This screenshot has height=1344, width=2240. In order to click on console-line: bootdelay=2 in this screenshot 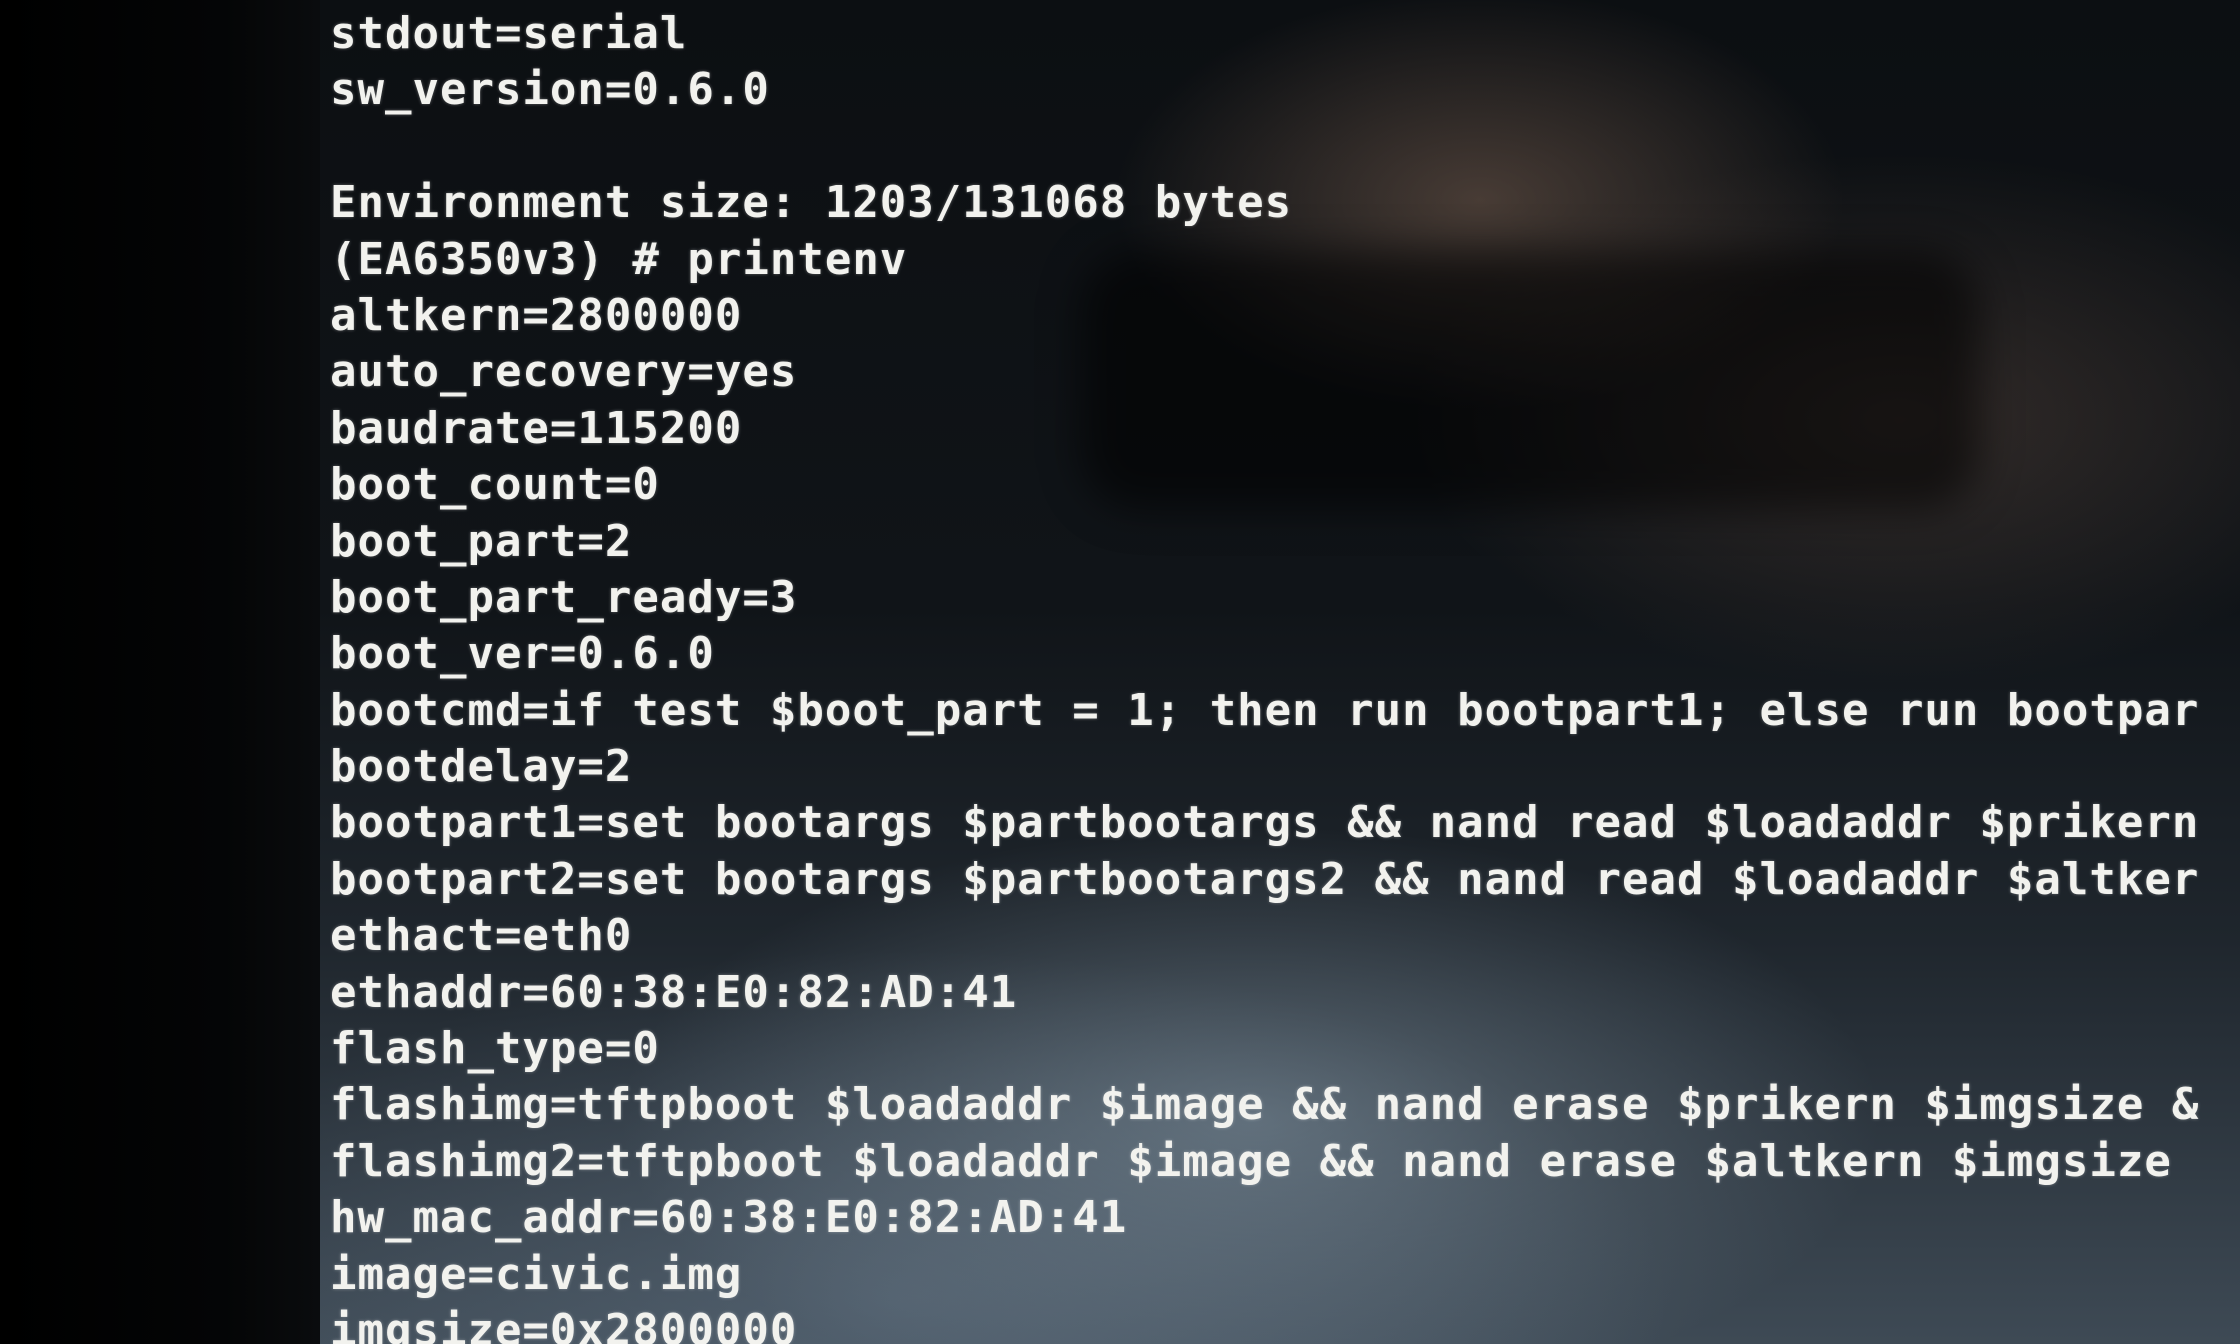, I will do `click(481, 767)`.